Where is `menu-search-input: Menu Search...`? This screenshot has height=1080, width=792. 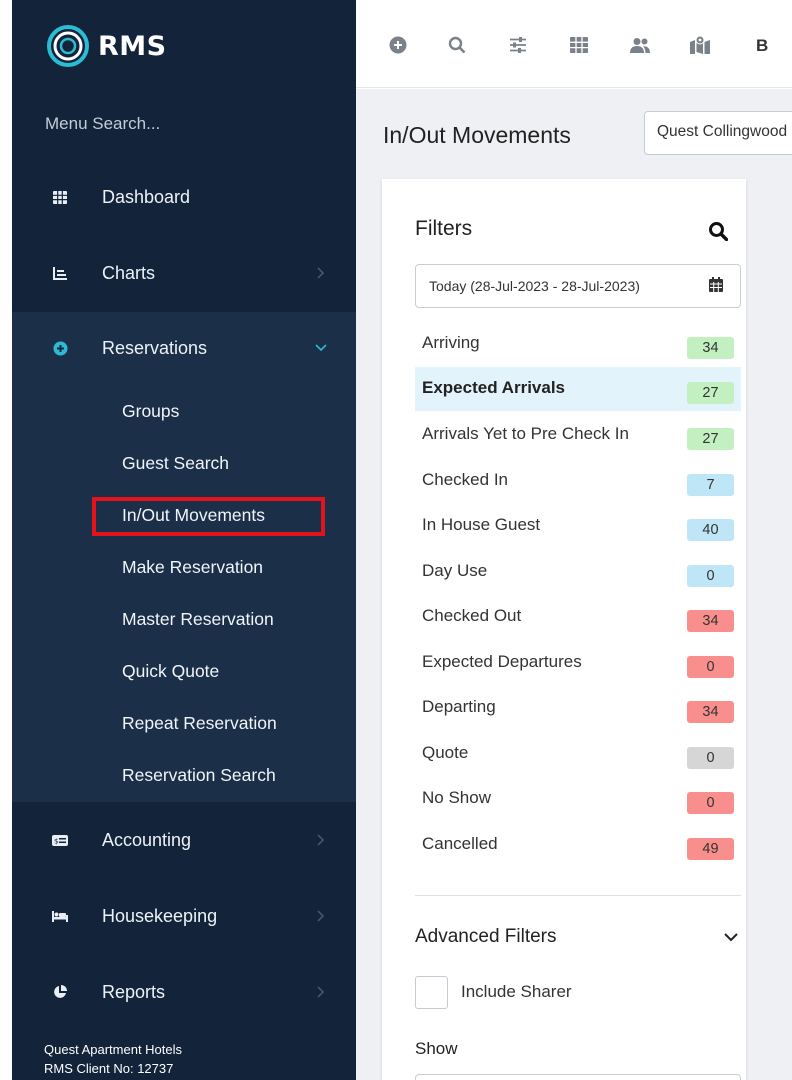 menu-search-input: Menu Search... is located at coordinates (102, 124).